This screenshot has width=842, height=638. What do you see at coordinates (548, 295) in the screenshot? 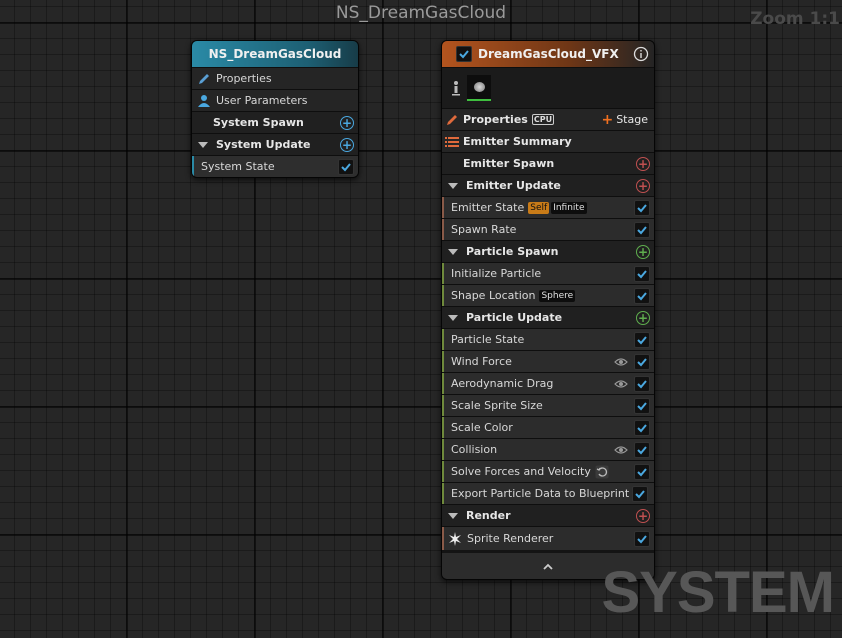
I see `module-shape-location: Shape Location Sphere` at bounding box center [548, 295].